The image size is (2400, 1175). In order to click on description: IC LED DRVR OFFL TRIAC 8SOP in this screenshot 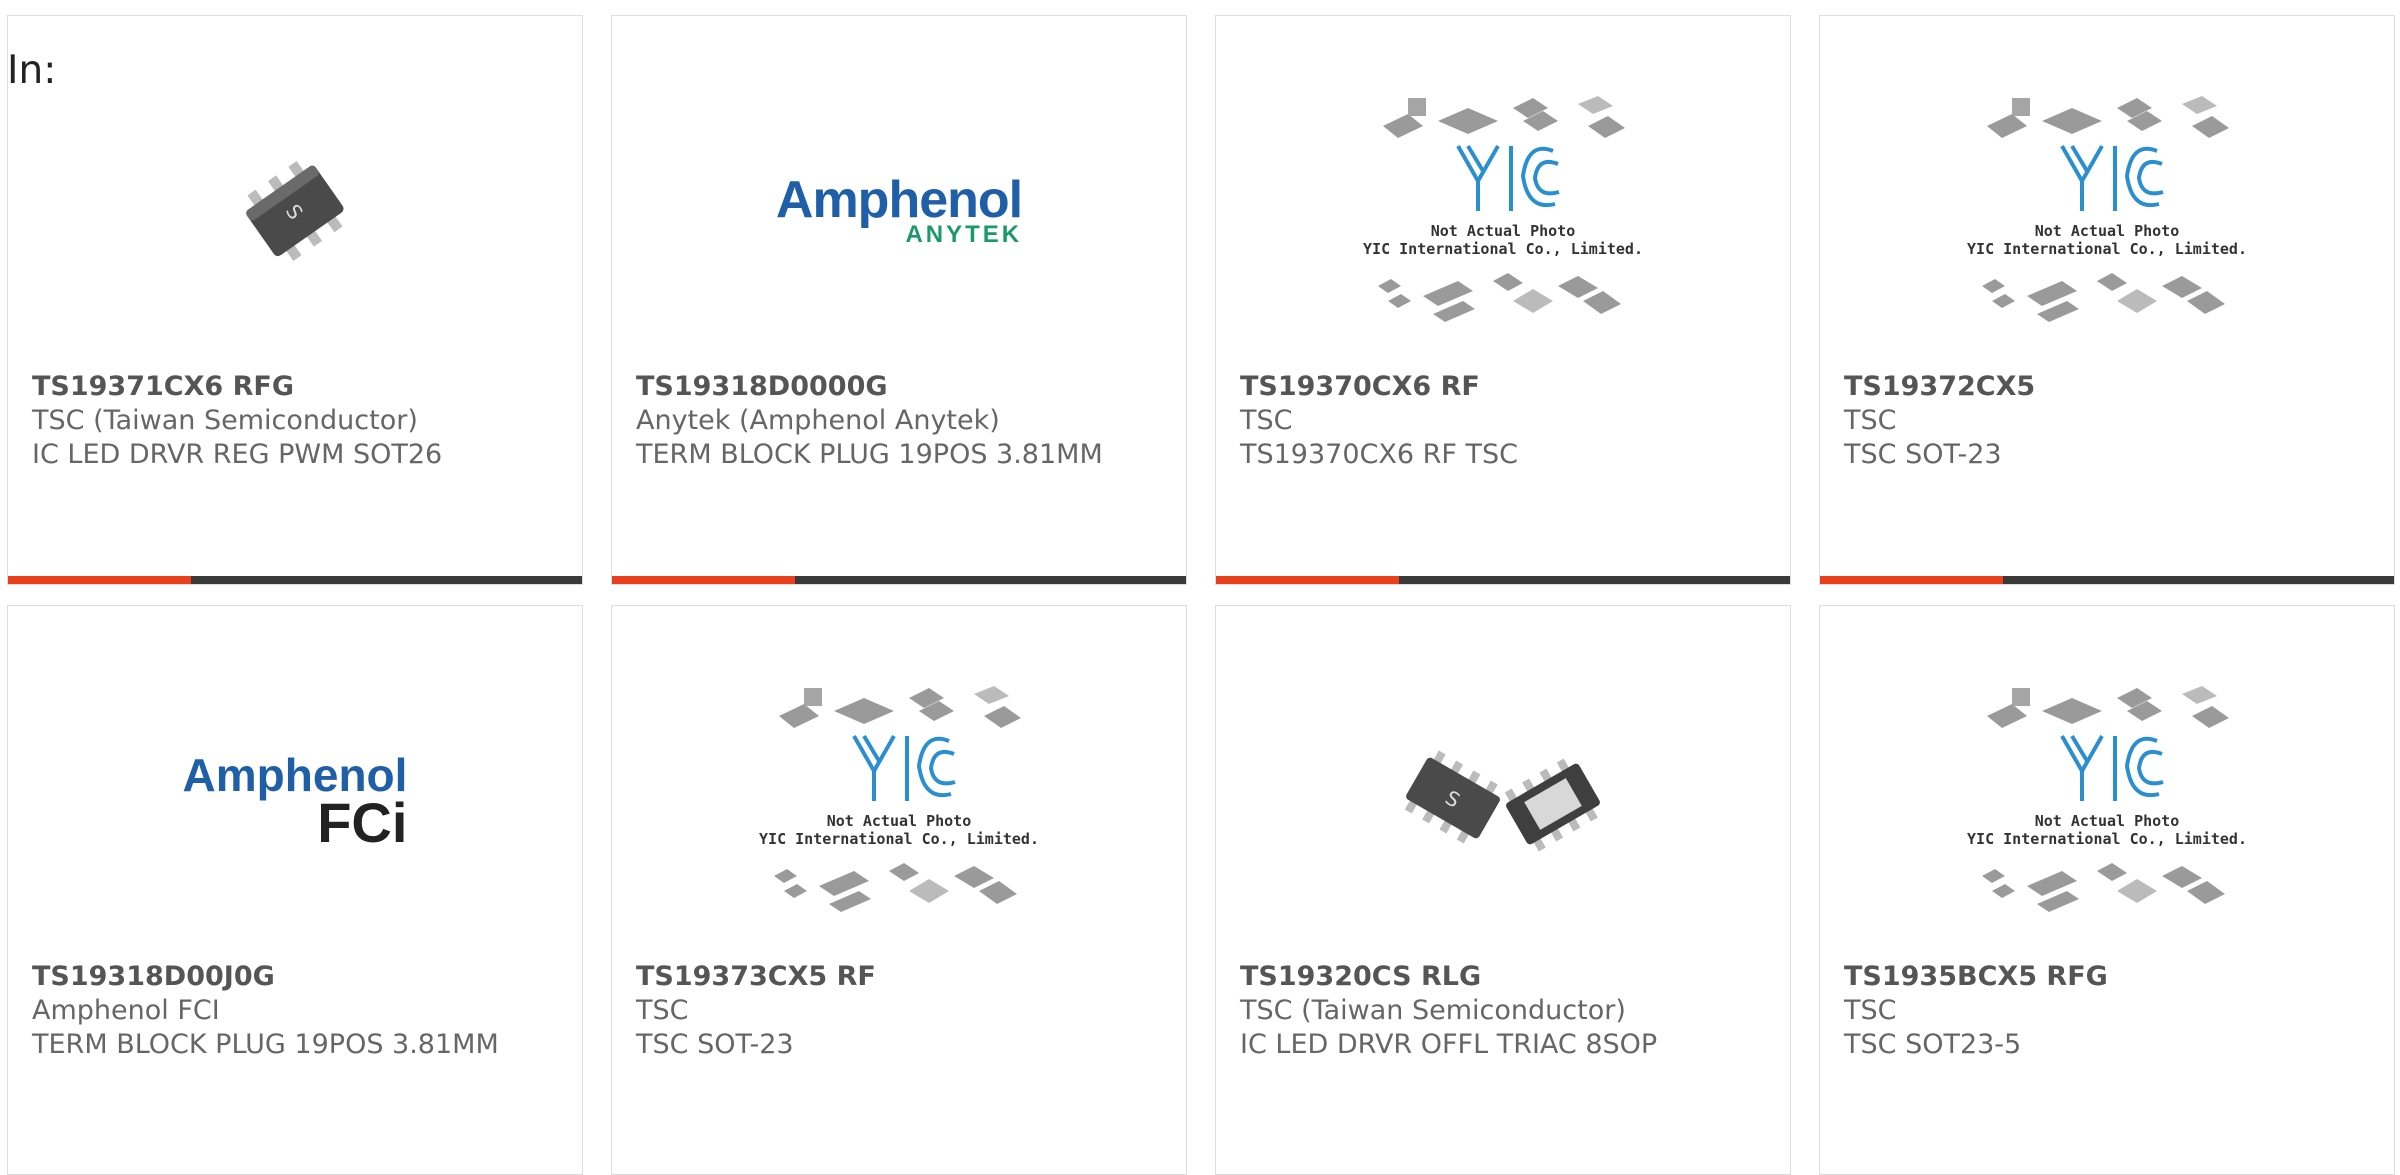, I will do `click(1449, 1044)`.